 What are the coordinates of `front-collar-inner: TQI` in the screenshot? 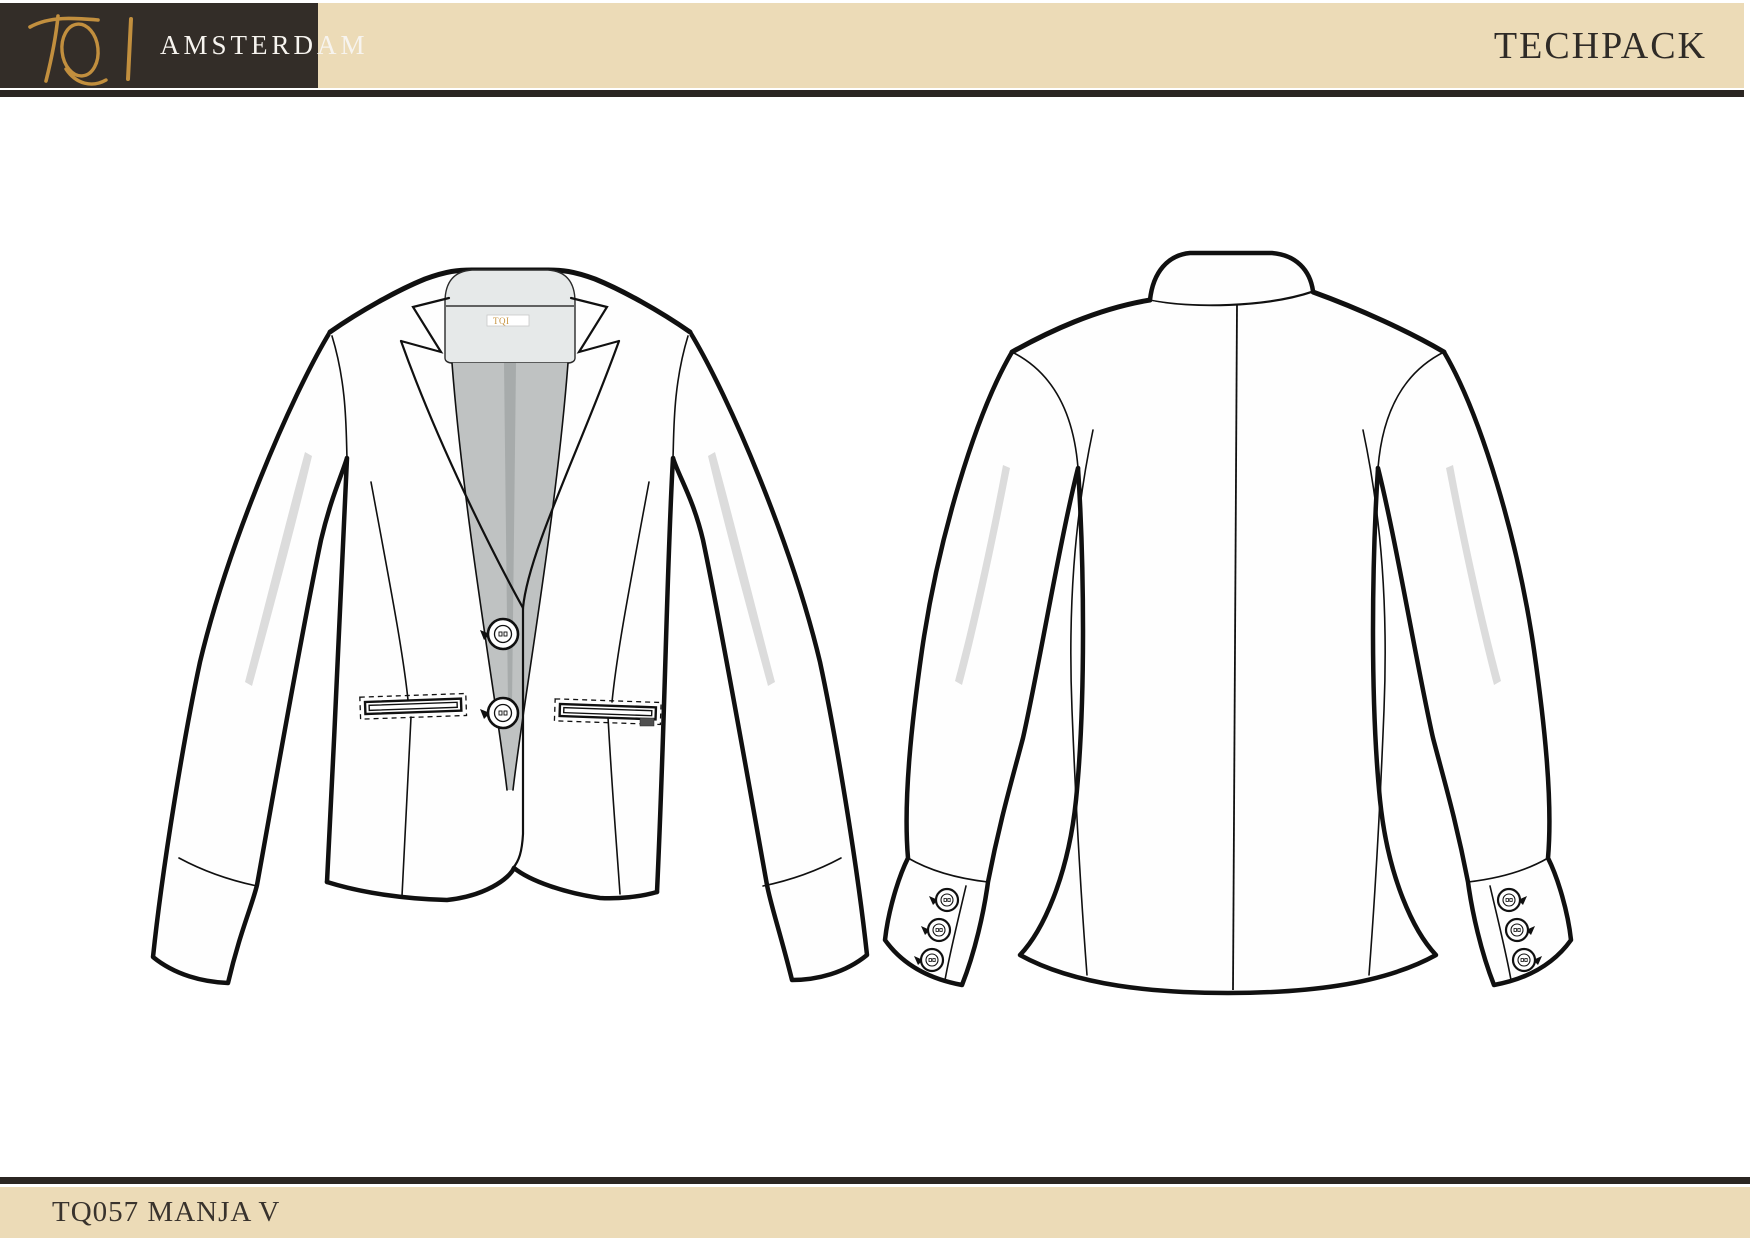 It's located at (510, 316).